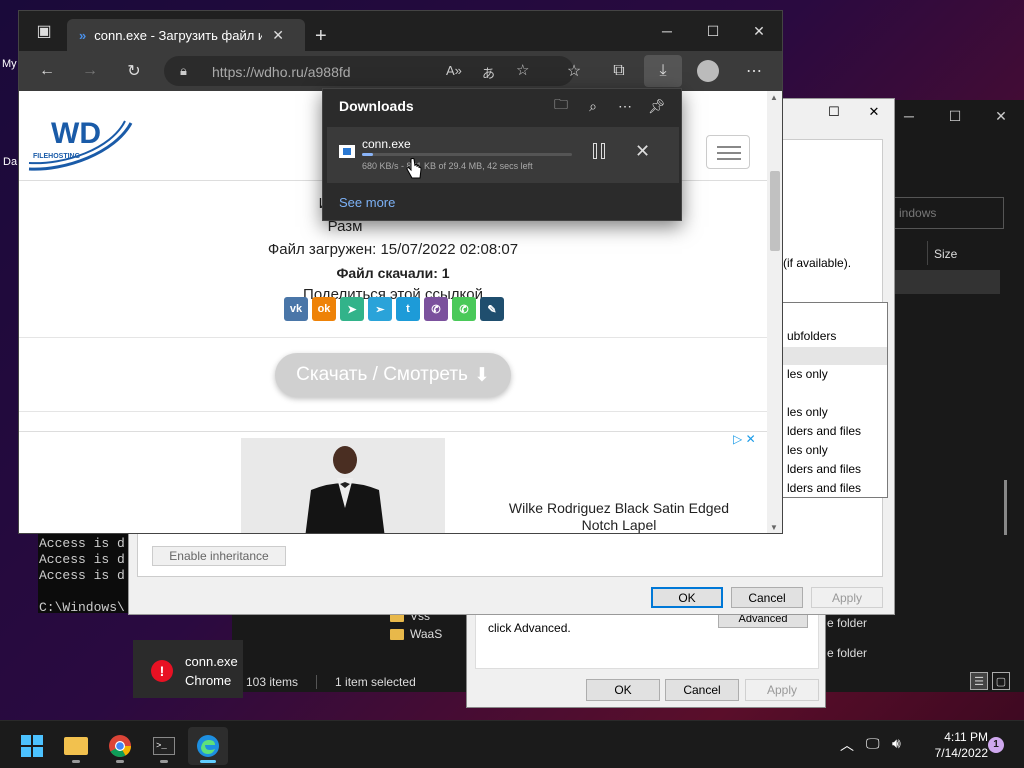 Image resolution: width=1024 pixels, height=768 pixels. I want to click on chevron-up-icon: ︿, so click(847, 745).